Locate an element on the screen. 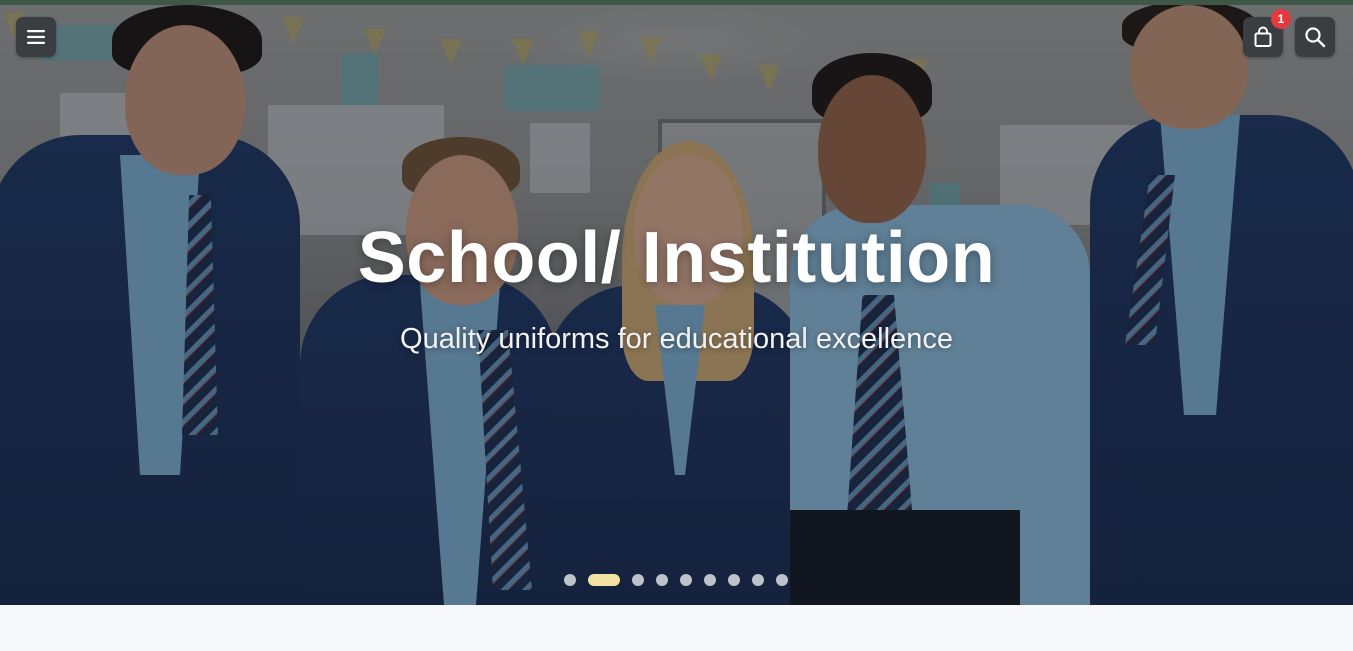 The height and width of the screenshot is (651, 1353). page-content-area is located at coordinates (676, 628).